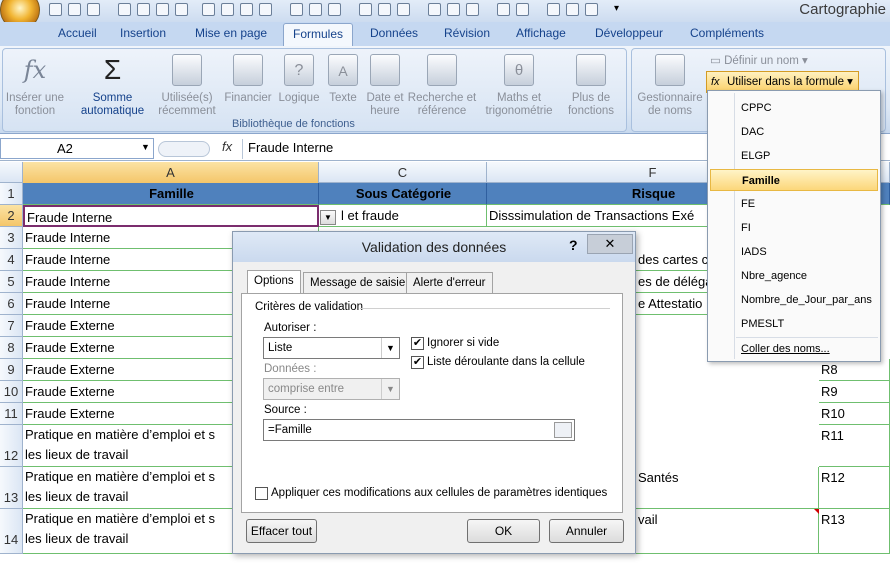 The height and width of the screenshot is (571, 890). I want to click on hyperlink-icon, so click(434, 9).